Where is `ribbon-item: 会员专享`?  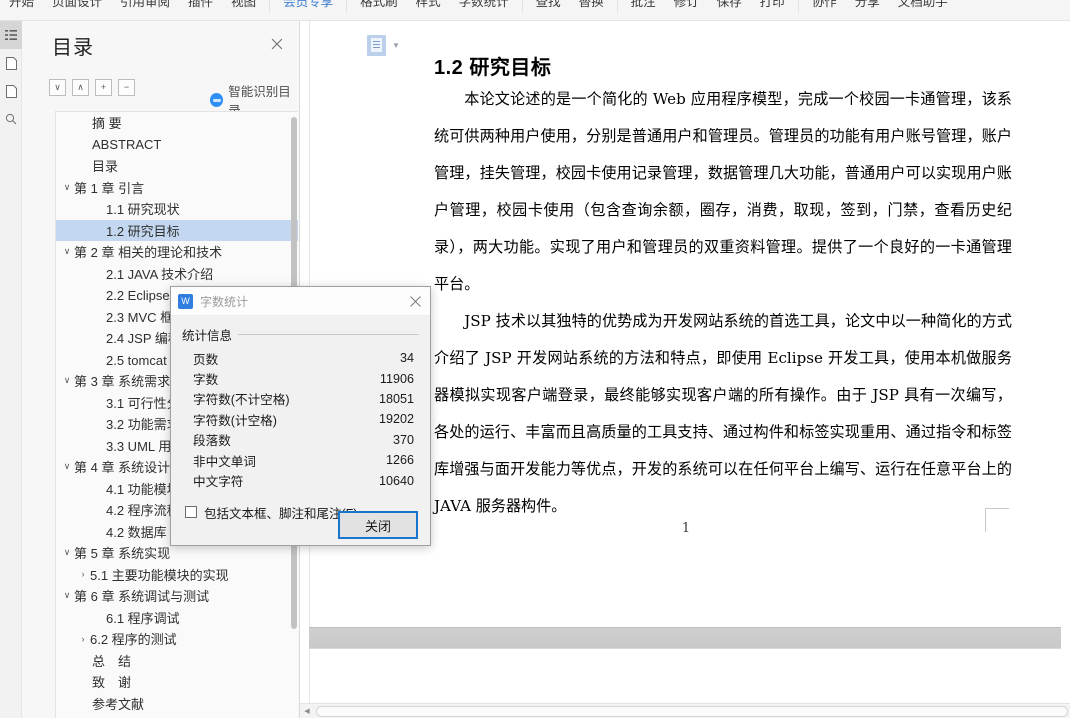 ribbon-item: 会员专享 is located at coordinates (308, 8).